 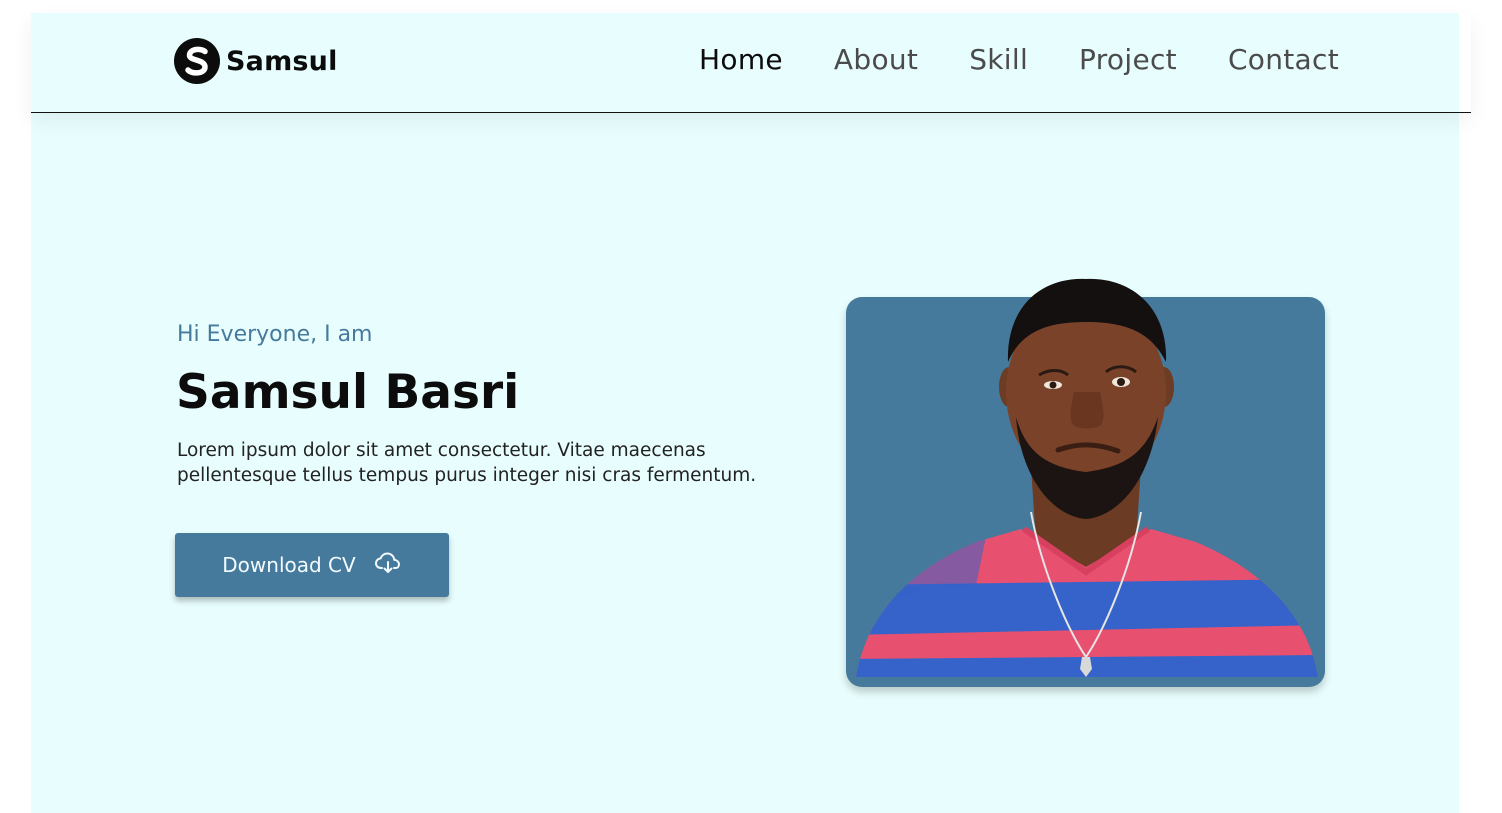 I want to click on nav-project: Project, so click(x=1128, y=59).